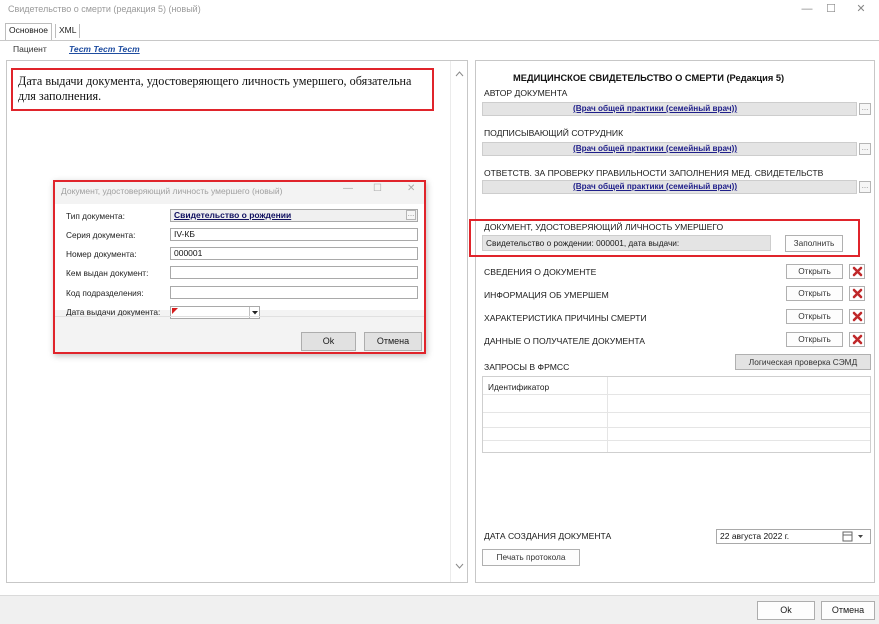  What do you see at coordinates (548, 536) in the screenshot?
I see `creation-date-label: ДАТА СОЗДАНИЯ ДОКУМЕНТА` at bounding box center [548, 536].